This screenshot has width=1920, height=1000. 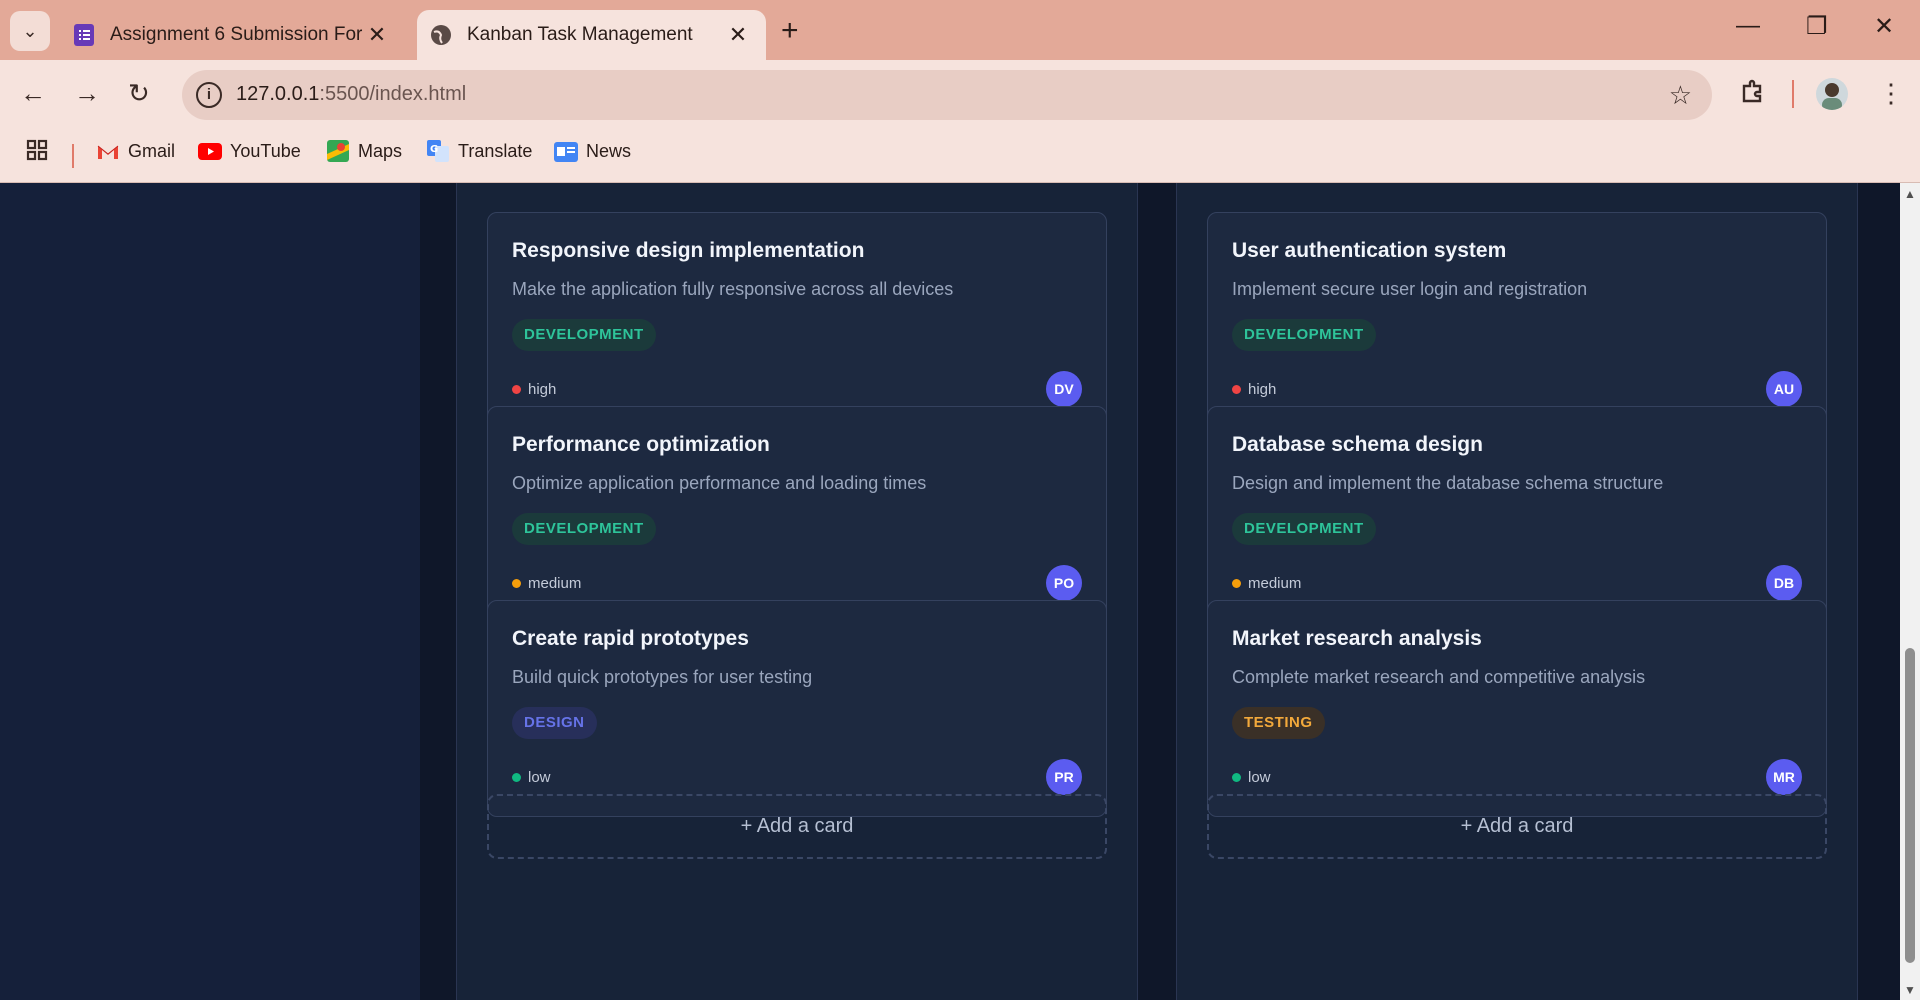 I want to click on bookmark-maps: Maps, so click(x=364, y=151).